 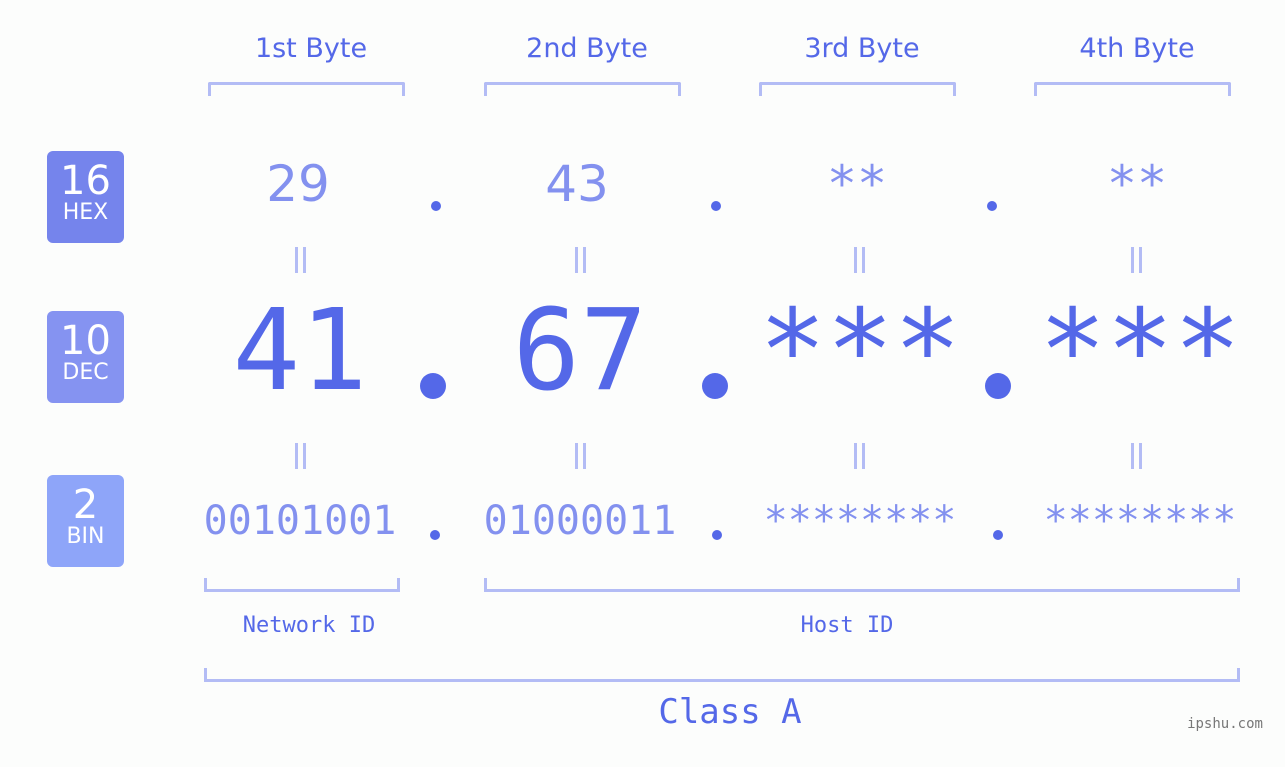 I want to click on dec-value-2: 67, so click(x=580, y=351).